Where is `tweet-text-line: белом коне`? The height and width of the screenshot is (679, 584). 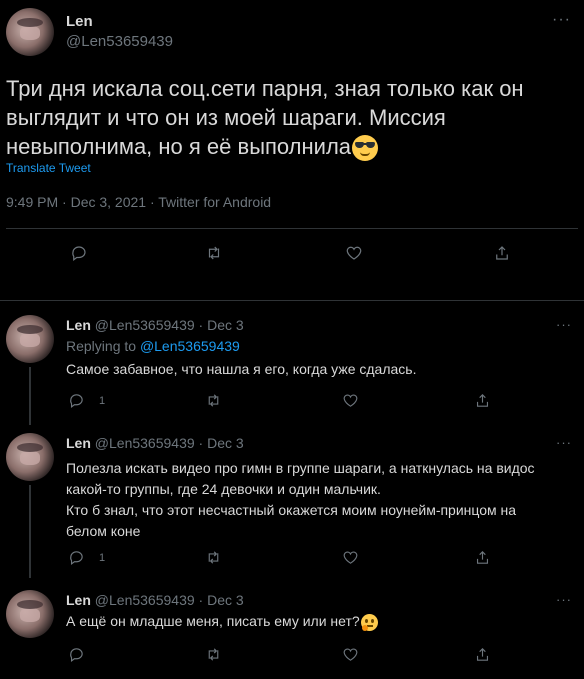
tweet-text-line: белом коне is located at coordinates (103, 531).